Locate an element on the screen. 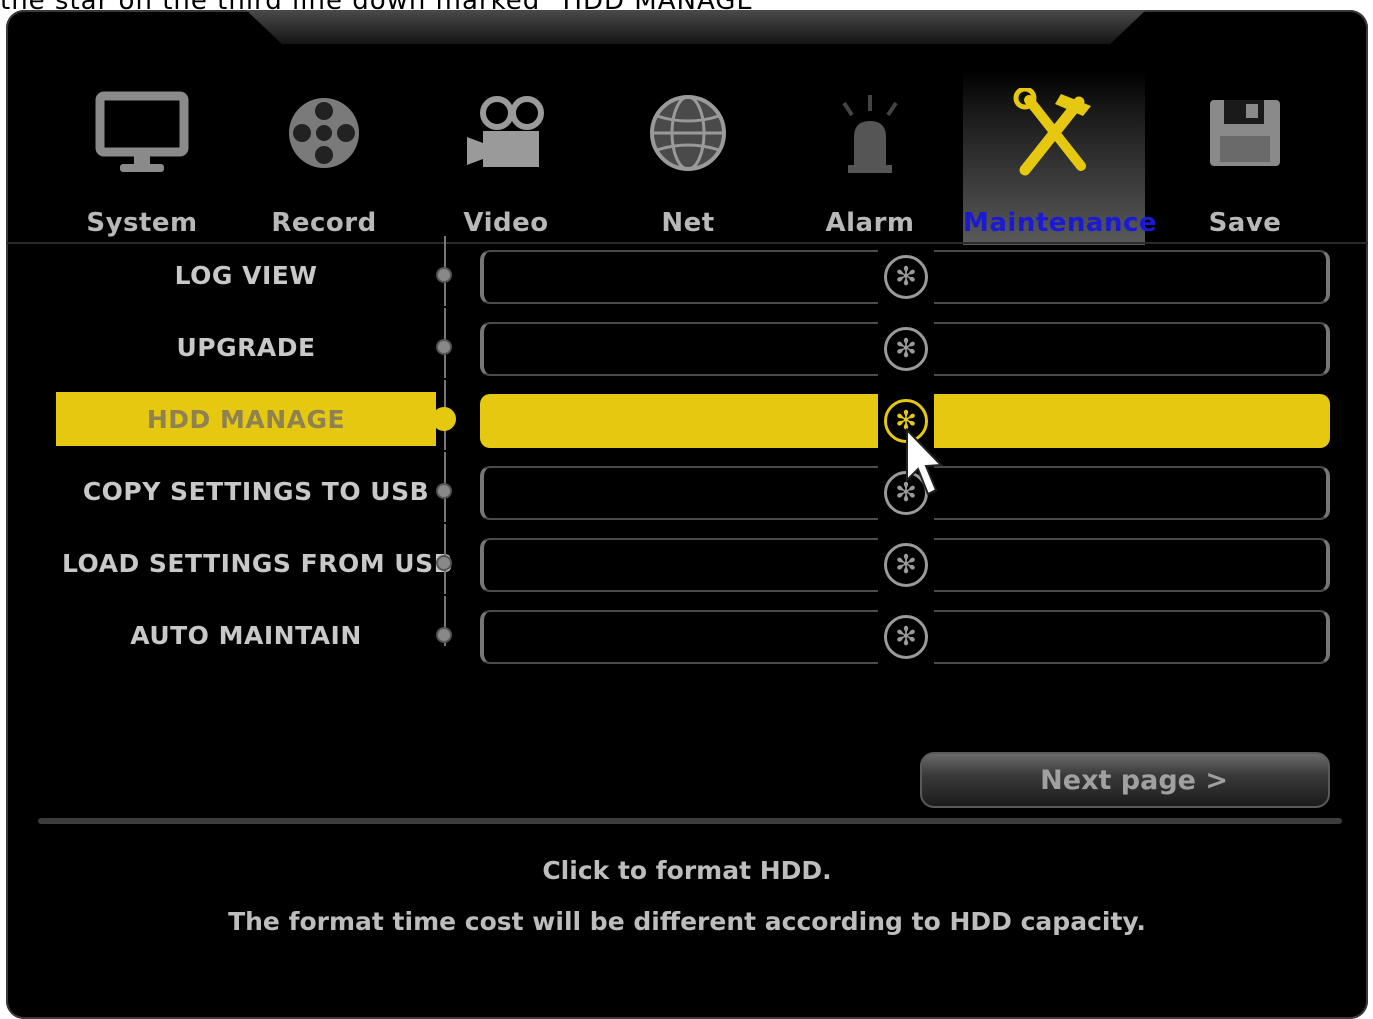  row-label-log-view: LOG VIEW is located at coordinates (246, 275).